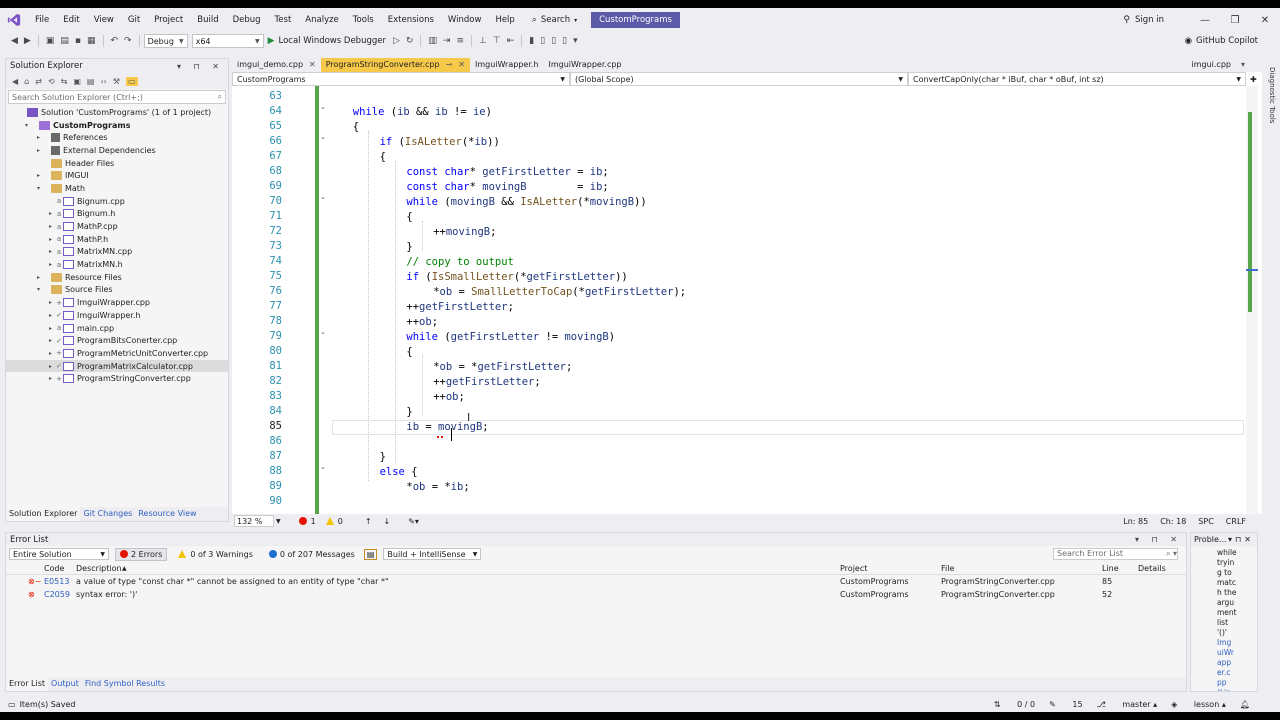 Image resolution: width=1280 pixels, height=720 pixels. What do you see at coordinates (117, 163) in the screenshot?
I see `tree-item: Header Files` at bounding box center [117, 163].